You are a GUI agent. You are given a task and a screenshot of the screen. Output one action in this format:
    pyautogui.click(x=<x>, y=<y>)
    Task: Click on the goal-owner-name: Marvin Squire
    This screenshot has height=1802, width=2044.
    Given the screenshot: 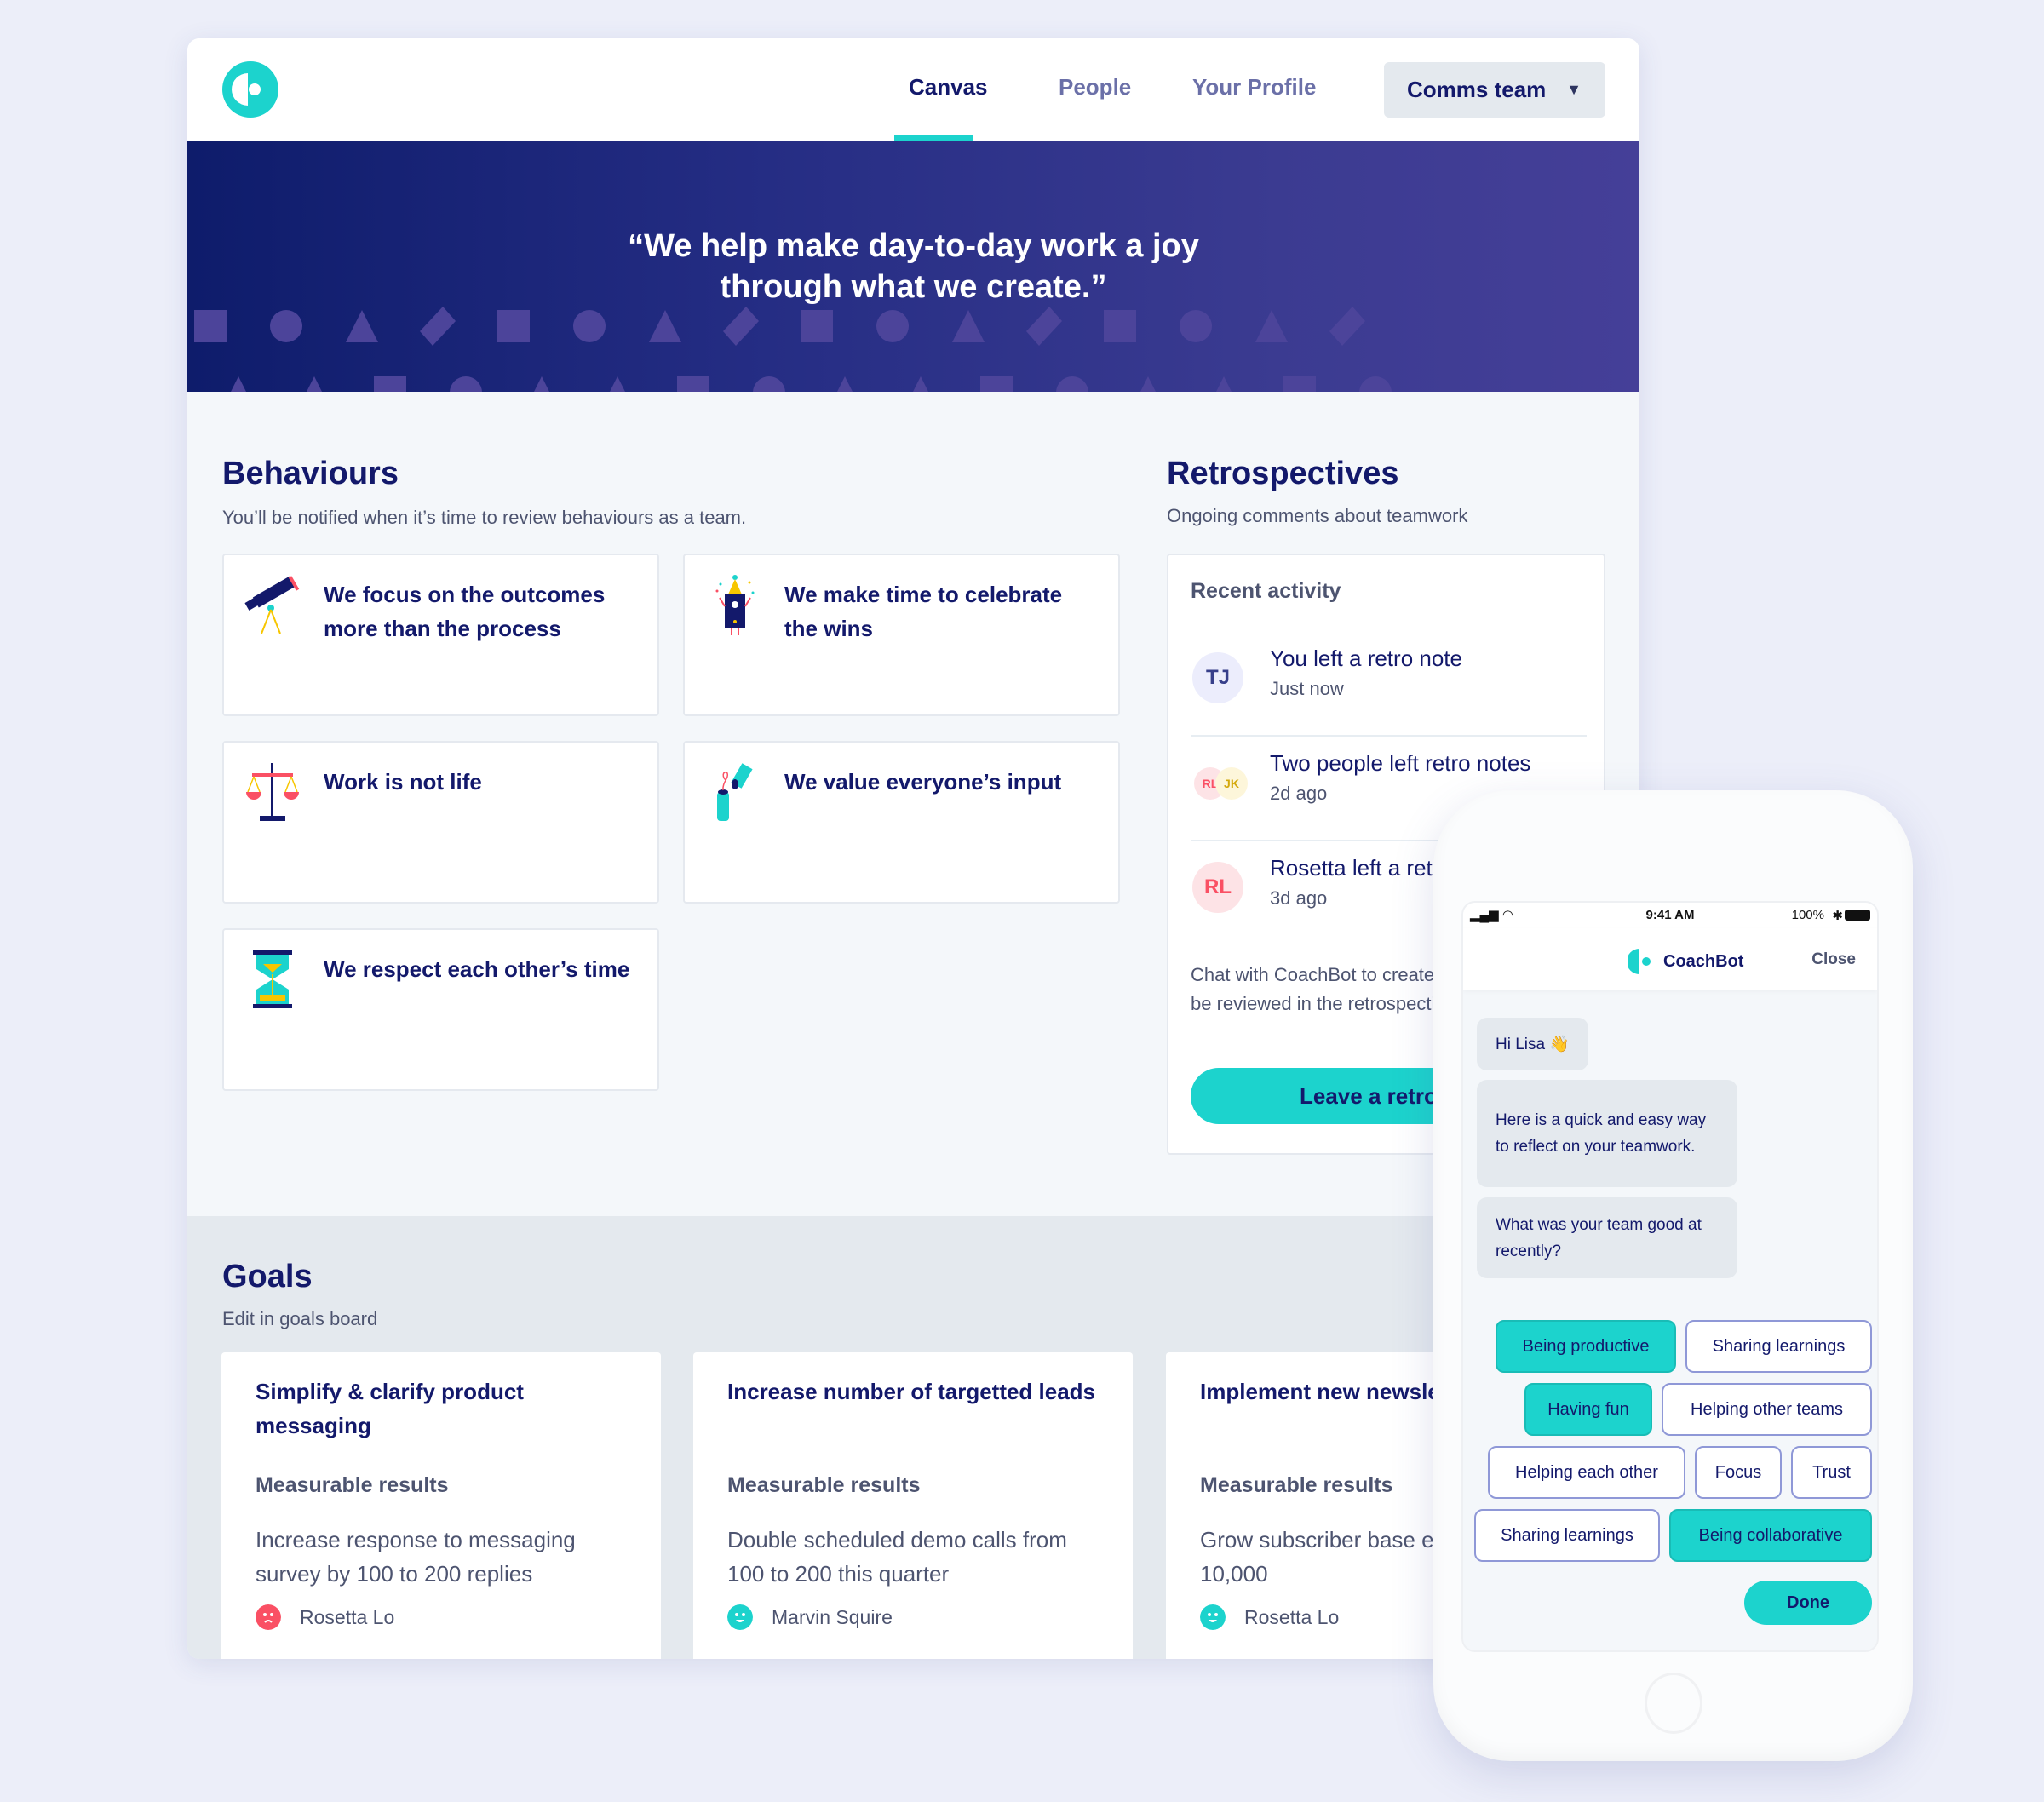 What is the action you would take?
    pyautogui.click(x=832, y=1616)
    